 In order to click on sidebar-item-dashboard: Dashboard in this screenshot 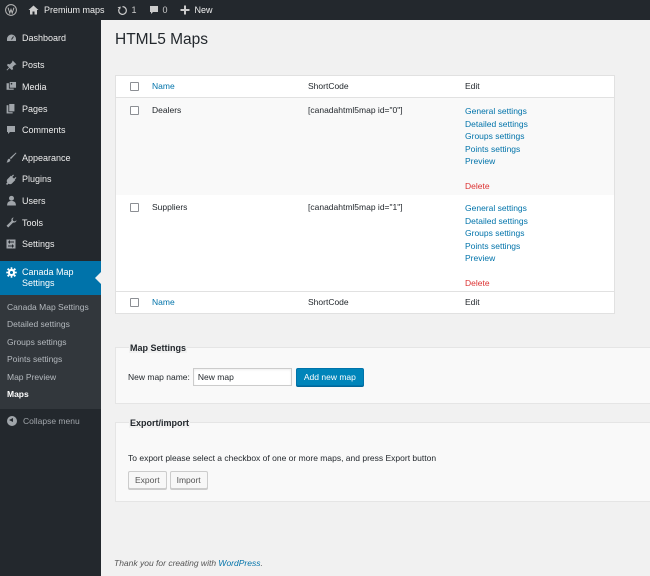, I will do `click(50, 38)`.